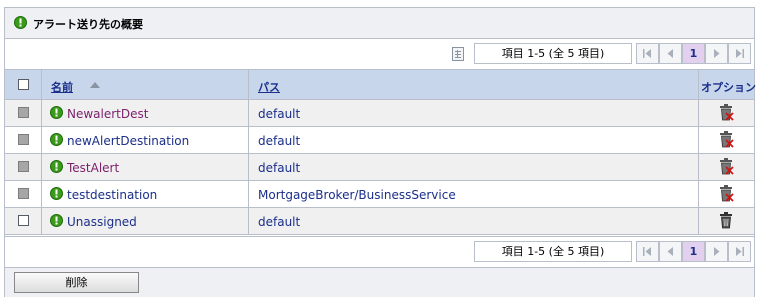 Image resolution: width=761 pixels, height=303 pixels. What do you see at coordinates (88, 24) in the screenshot?
I see `panel-title: アラート送り先の概要` at bounding box center [88, 24].